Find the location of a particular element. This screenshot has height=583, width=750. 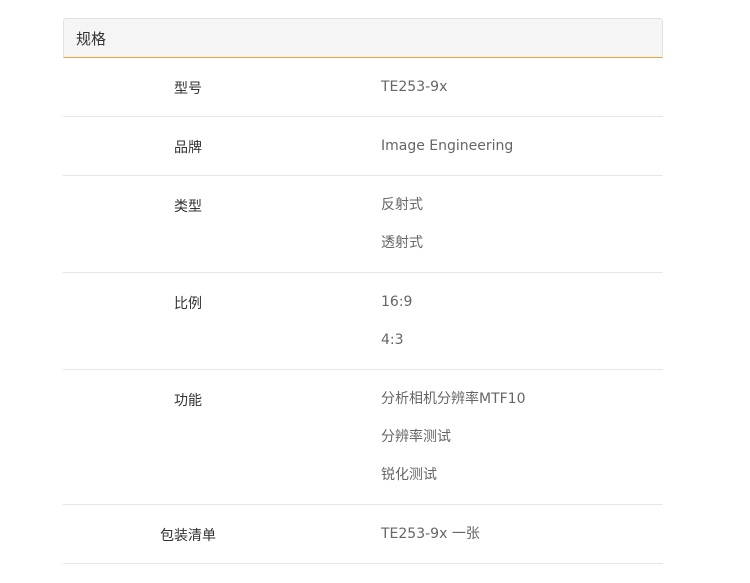

spec-value: 锐化测试 is located at coordinates (409, 475).